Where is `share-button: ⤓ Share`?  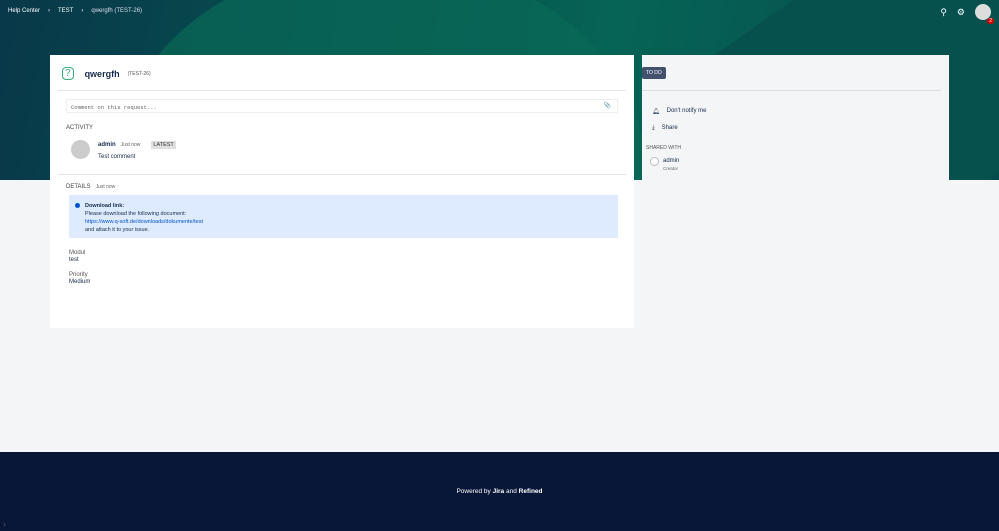 share-button: ⤓ Share is located at coordinates (665, 128).